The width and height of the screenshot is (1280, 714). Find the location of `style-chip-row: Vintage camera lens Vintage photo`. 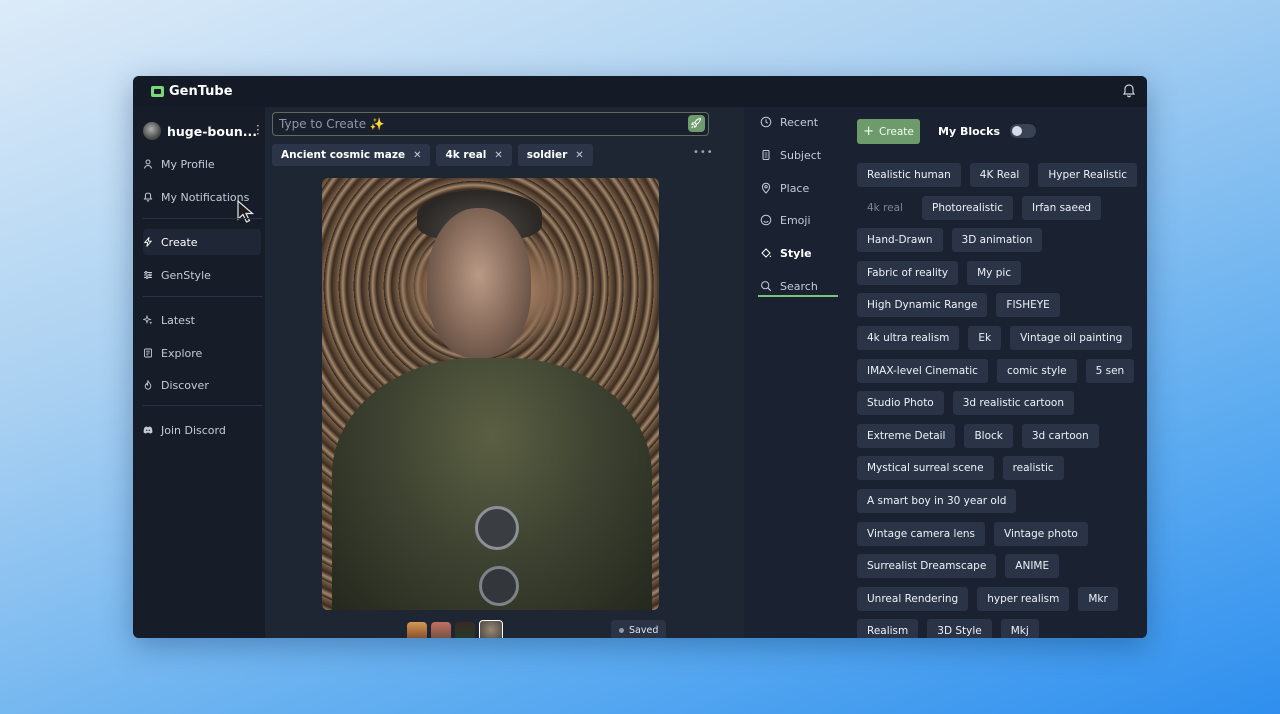

style-chip-row: Vintage camera lens Vintage photo is located at coordinates (1002, 533).